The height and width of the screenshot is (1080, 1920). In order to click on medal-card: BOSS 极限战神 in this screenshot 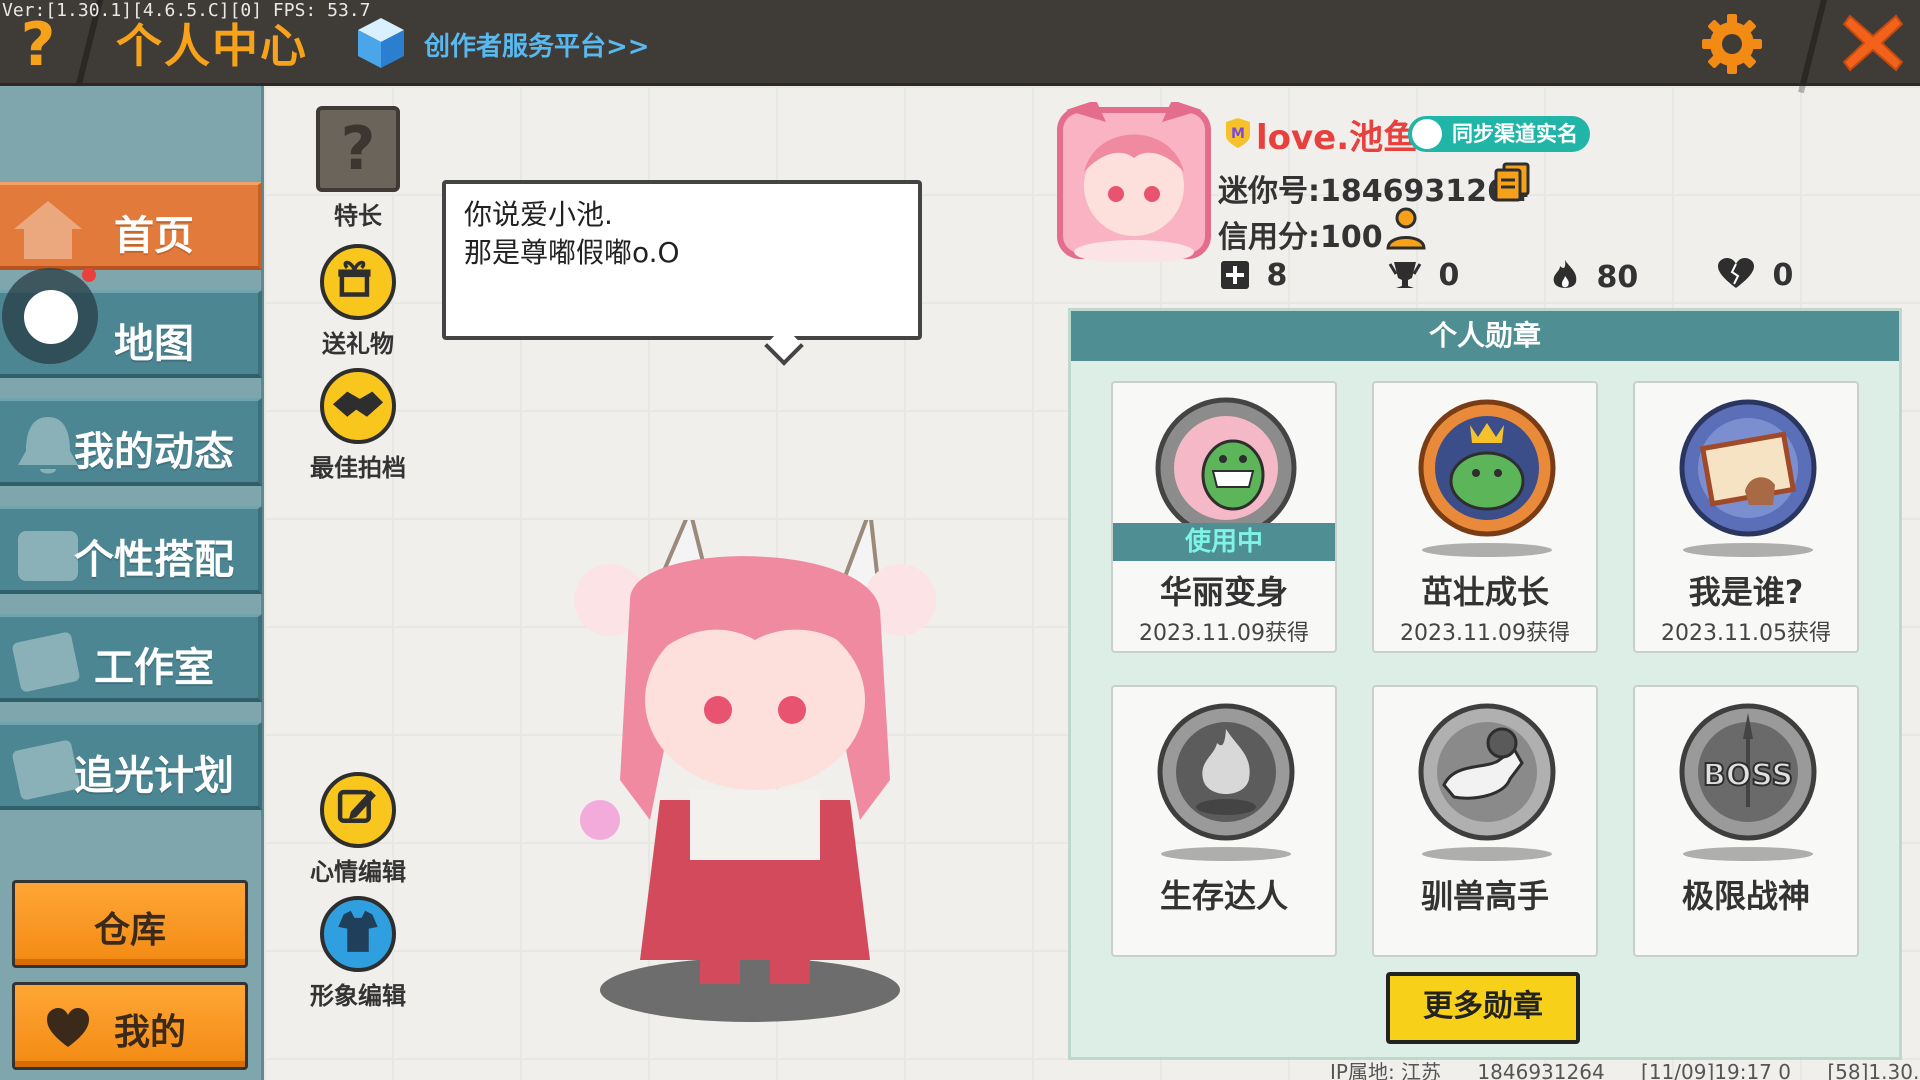, I will do `click(1746, 821)`.